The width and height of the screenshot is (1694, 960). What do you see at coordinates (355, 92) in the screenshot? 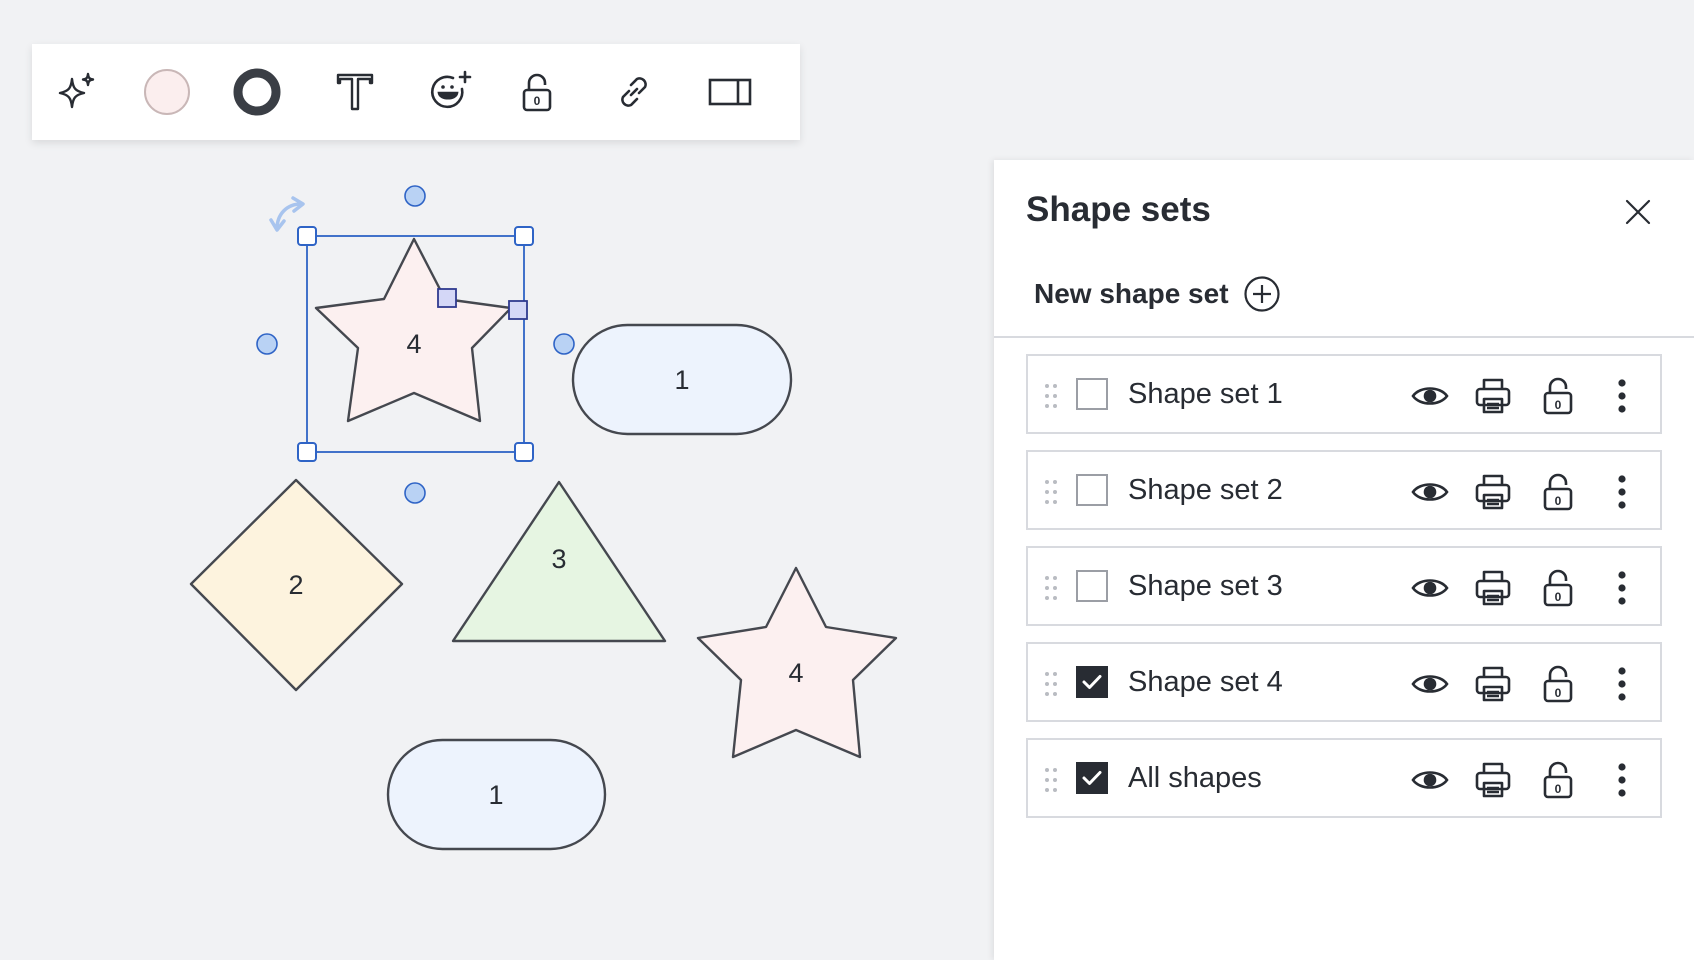
I see `text-icon` at bounding box center [355, 92].